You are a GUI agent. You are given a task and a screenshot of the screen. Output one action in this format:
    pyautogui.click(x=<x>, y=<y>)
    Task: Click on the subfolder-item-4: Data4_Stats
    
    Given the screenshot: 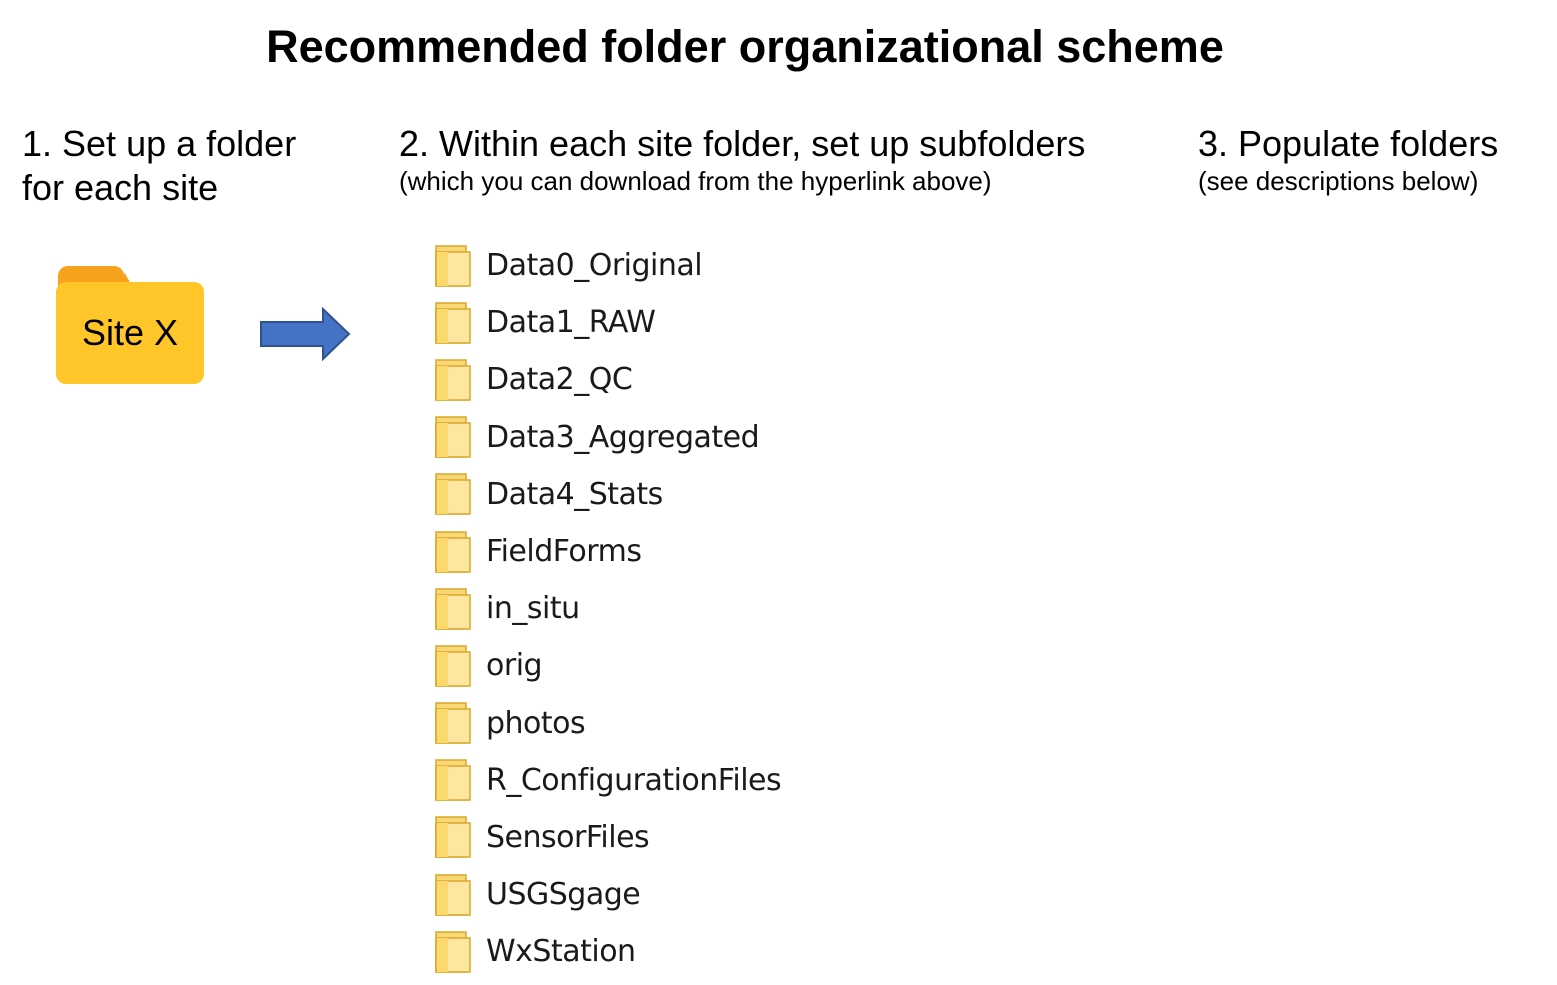 What is the action you would take?
    pyautogui.click(x=607, y=494)
    